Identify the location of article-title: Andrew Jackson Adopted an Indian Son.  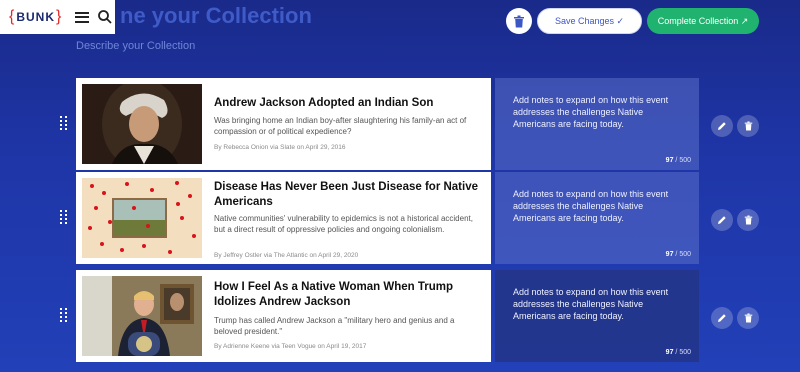
(349, 103).